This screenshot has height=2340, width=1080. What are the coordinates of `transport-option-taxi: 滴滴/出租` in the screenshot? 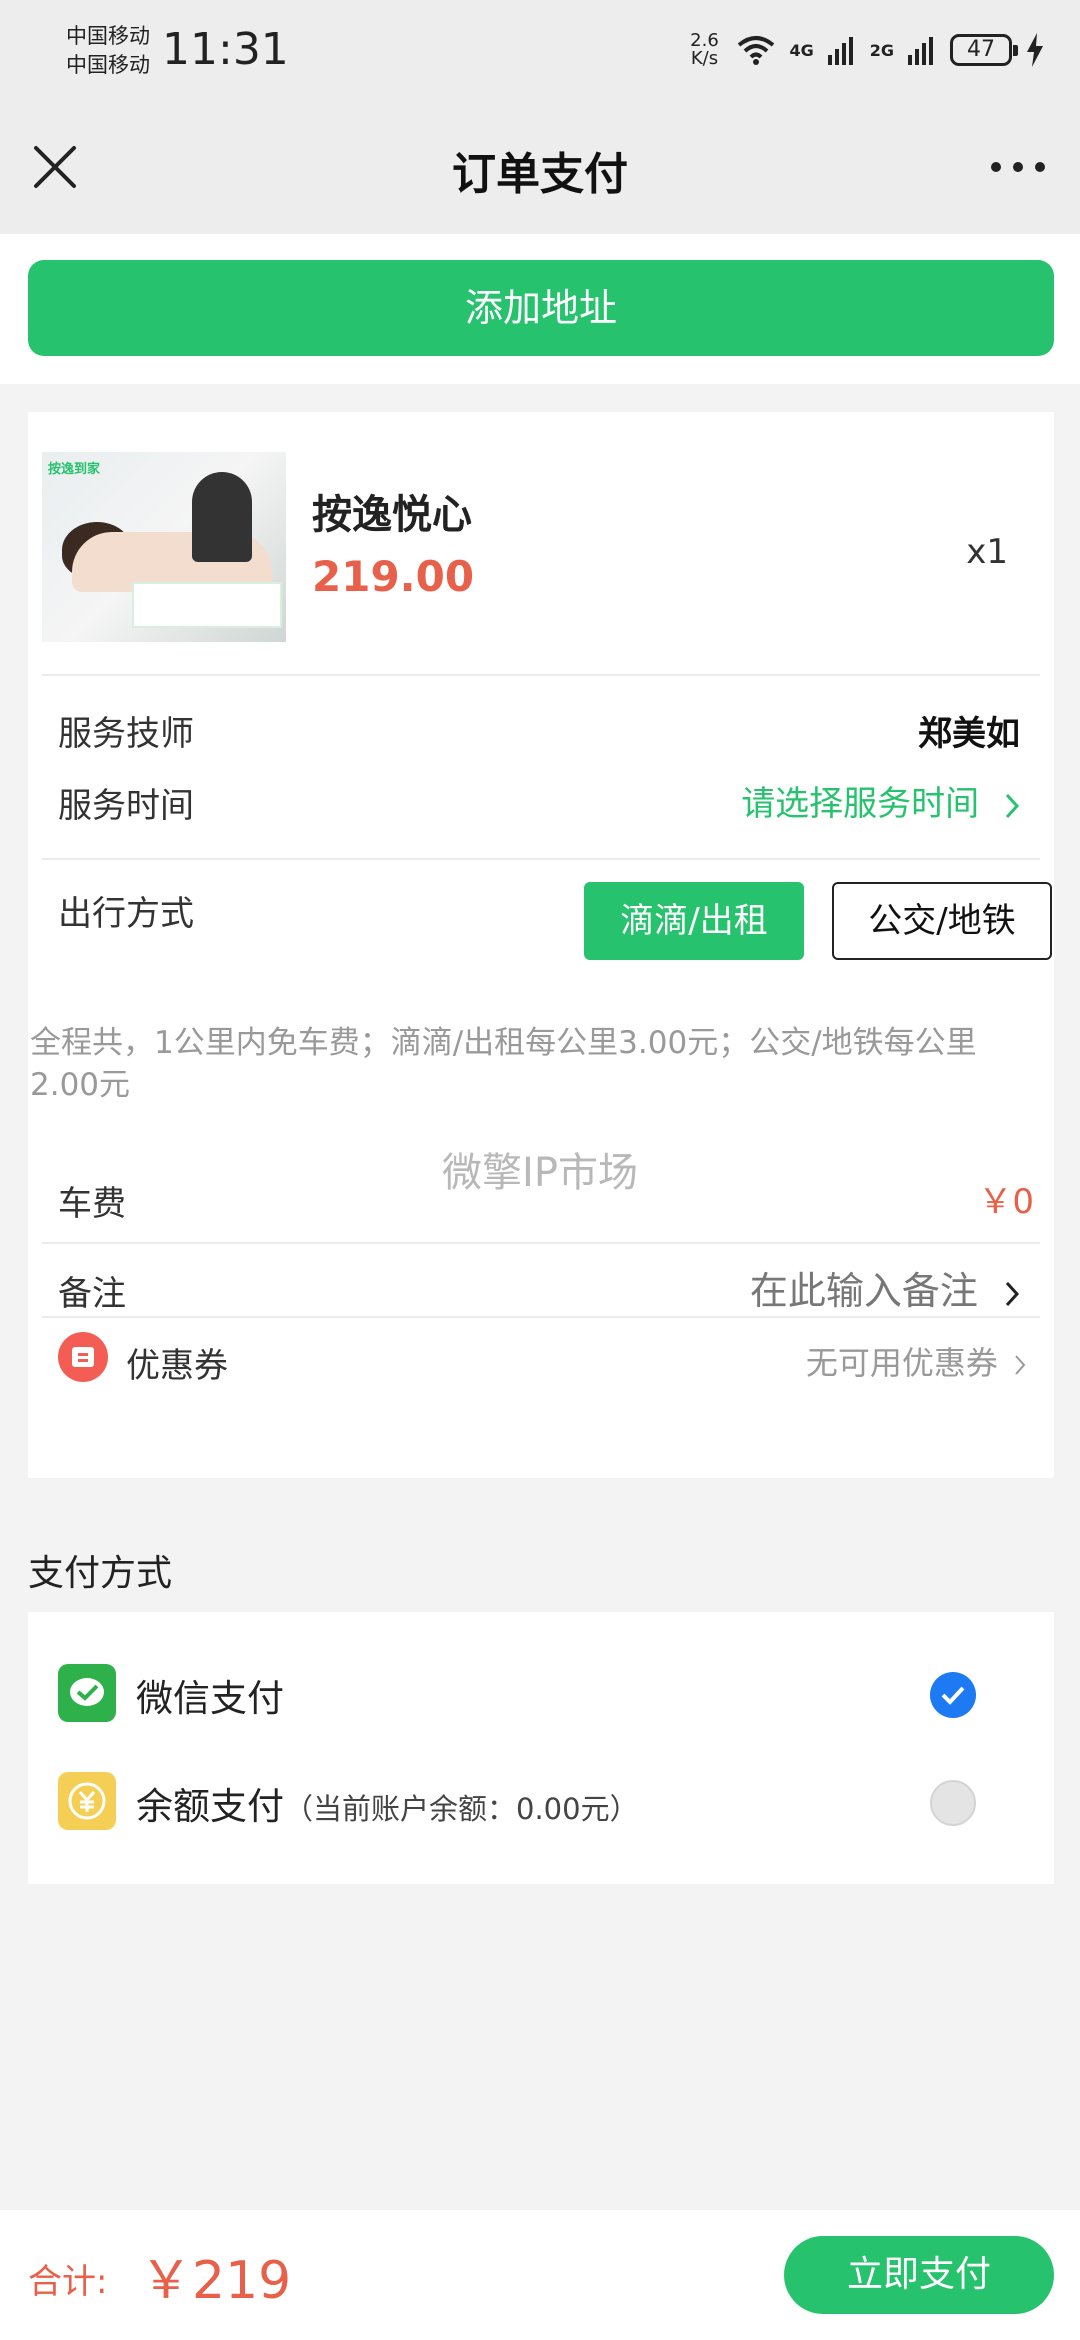 It's located at (694, 921).